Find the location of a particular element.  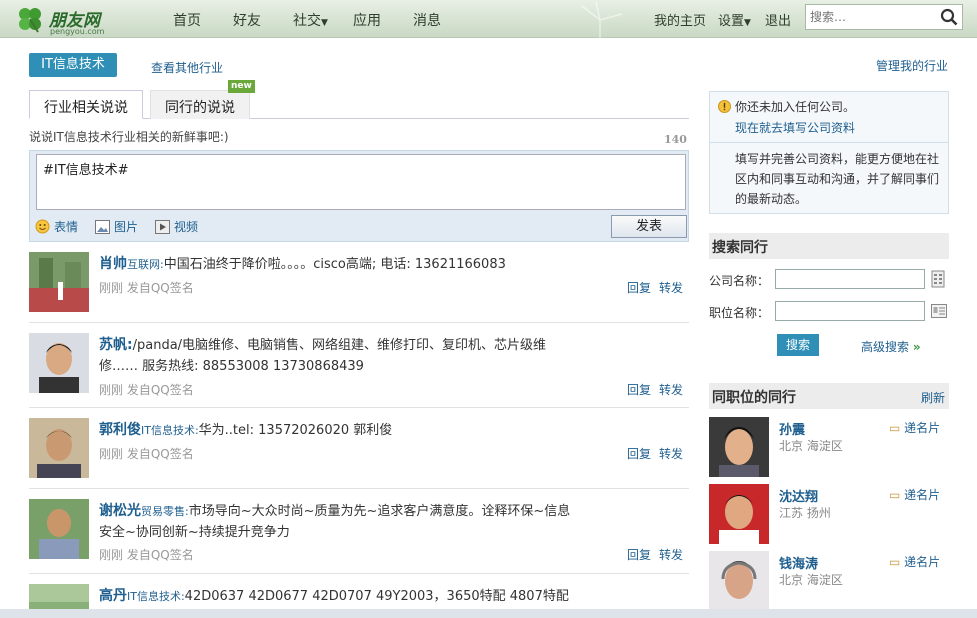

author-name: 高丹 is located at coordinates (113, 596).